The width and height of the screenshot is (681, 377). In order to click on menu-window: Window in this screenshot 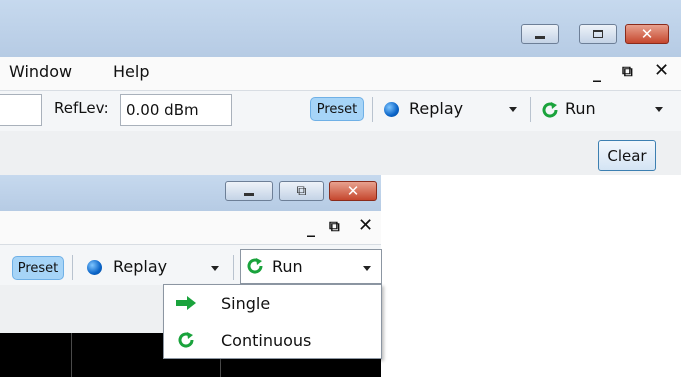, I will do `click(40, 71)`.